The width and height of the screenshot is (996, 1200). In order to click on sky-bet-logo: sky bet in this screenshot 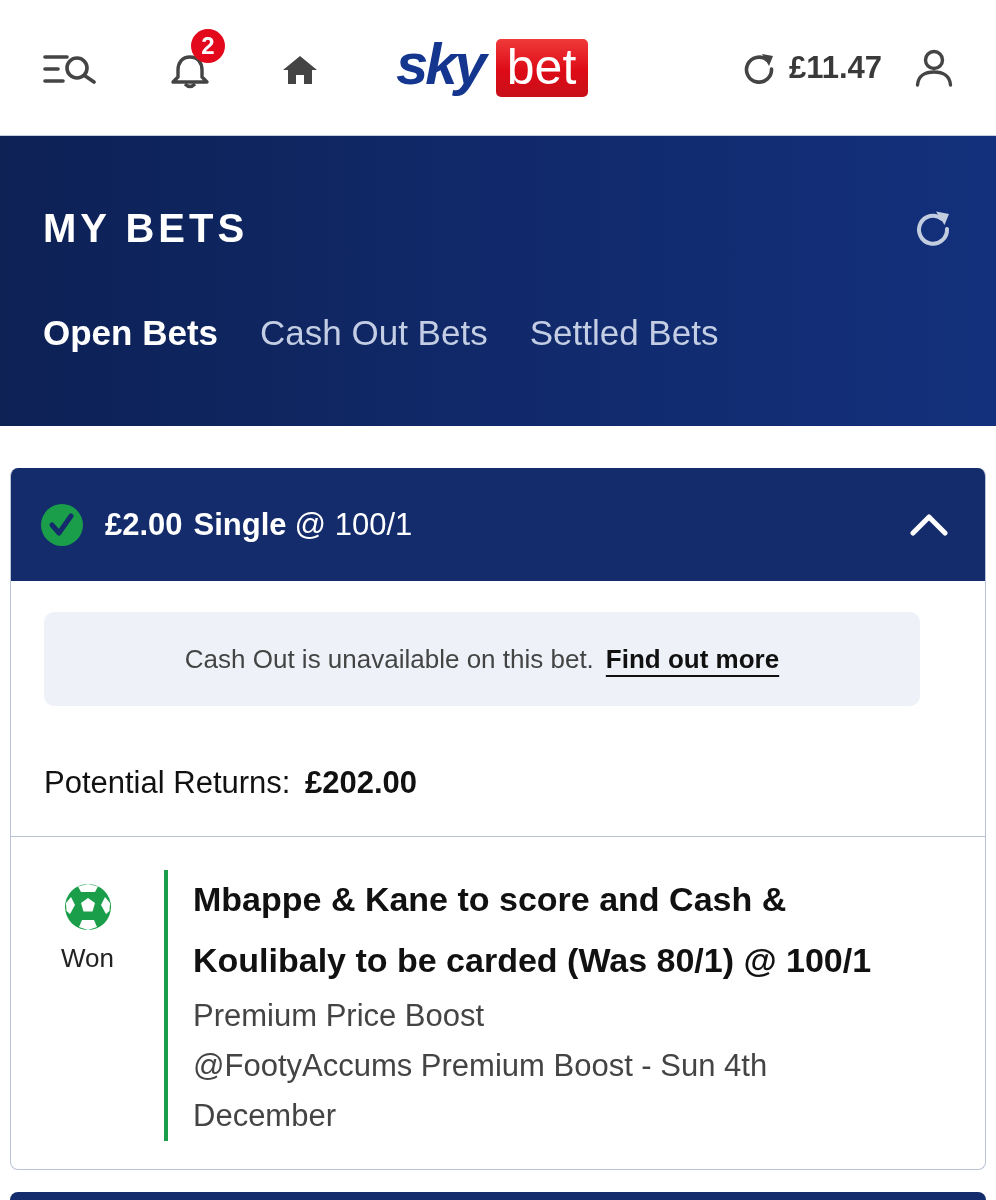, I will do `click(492, 67)`.